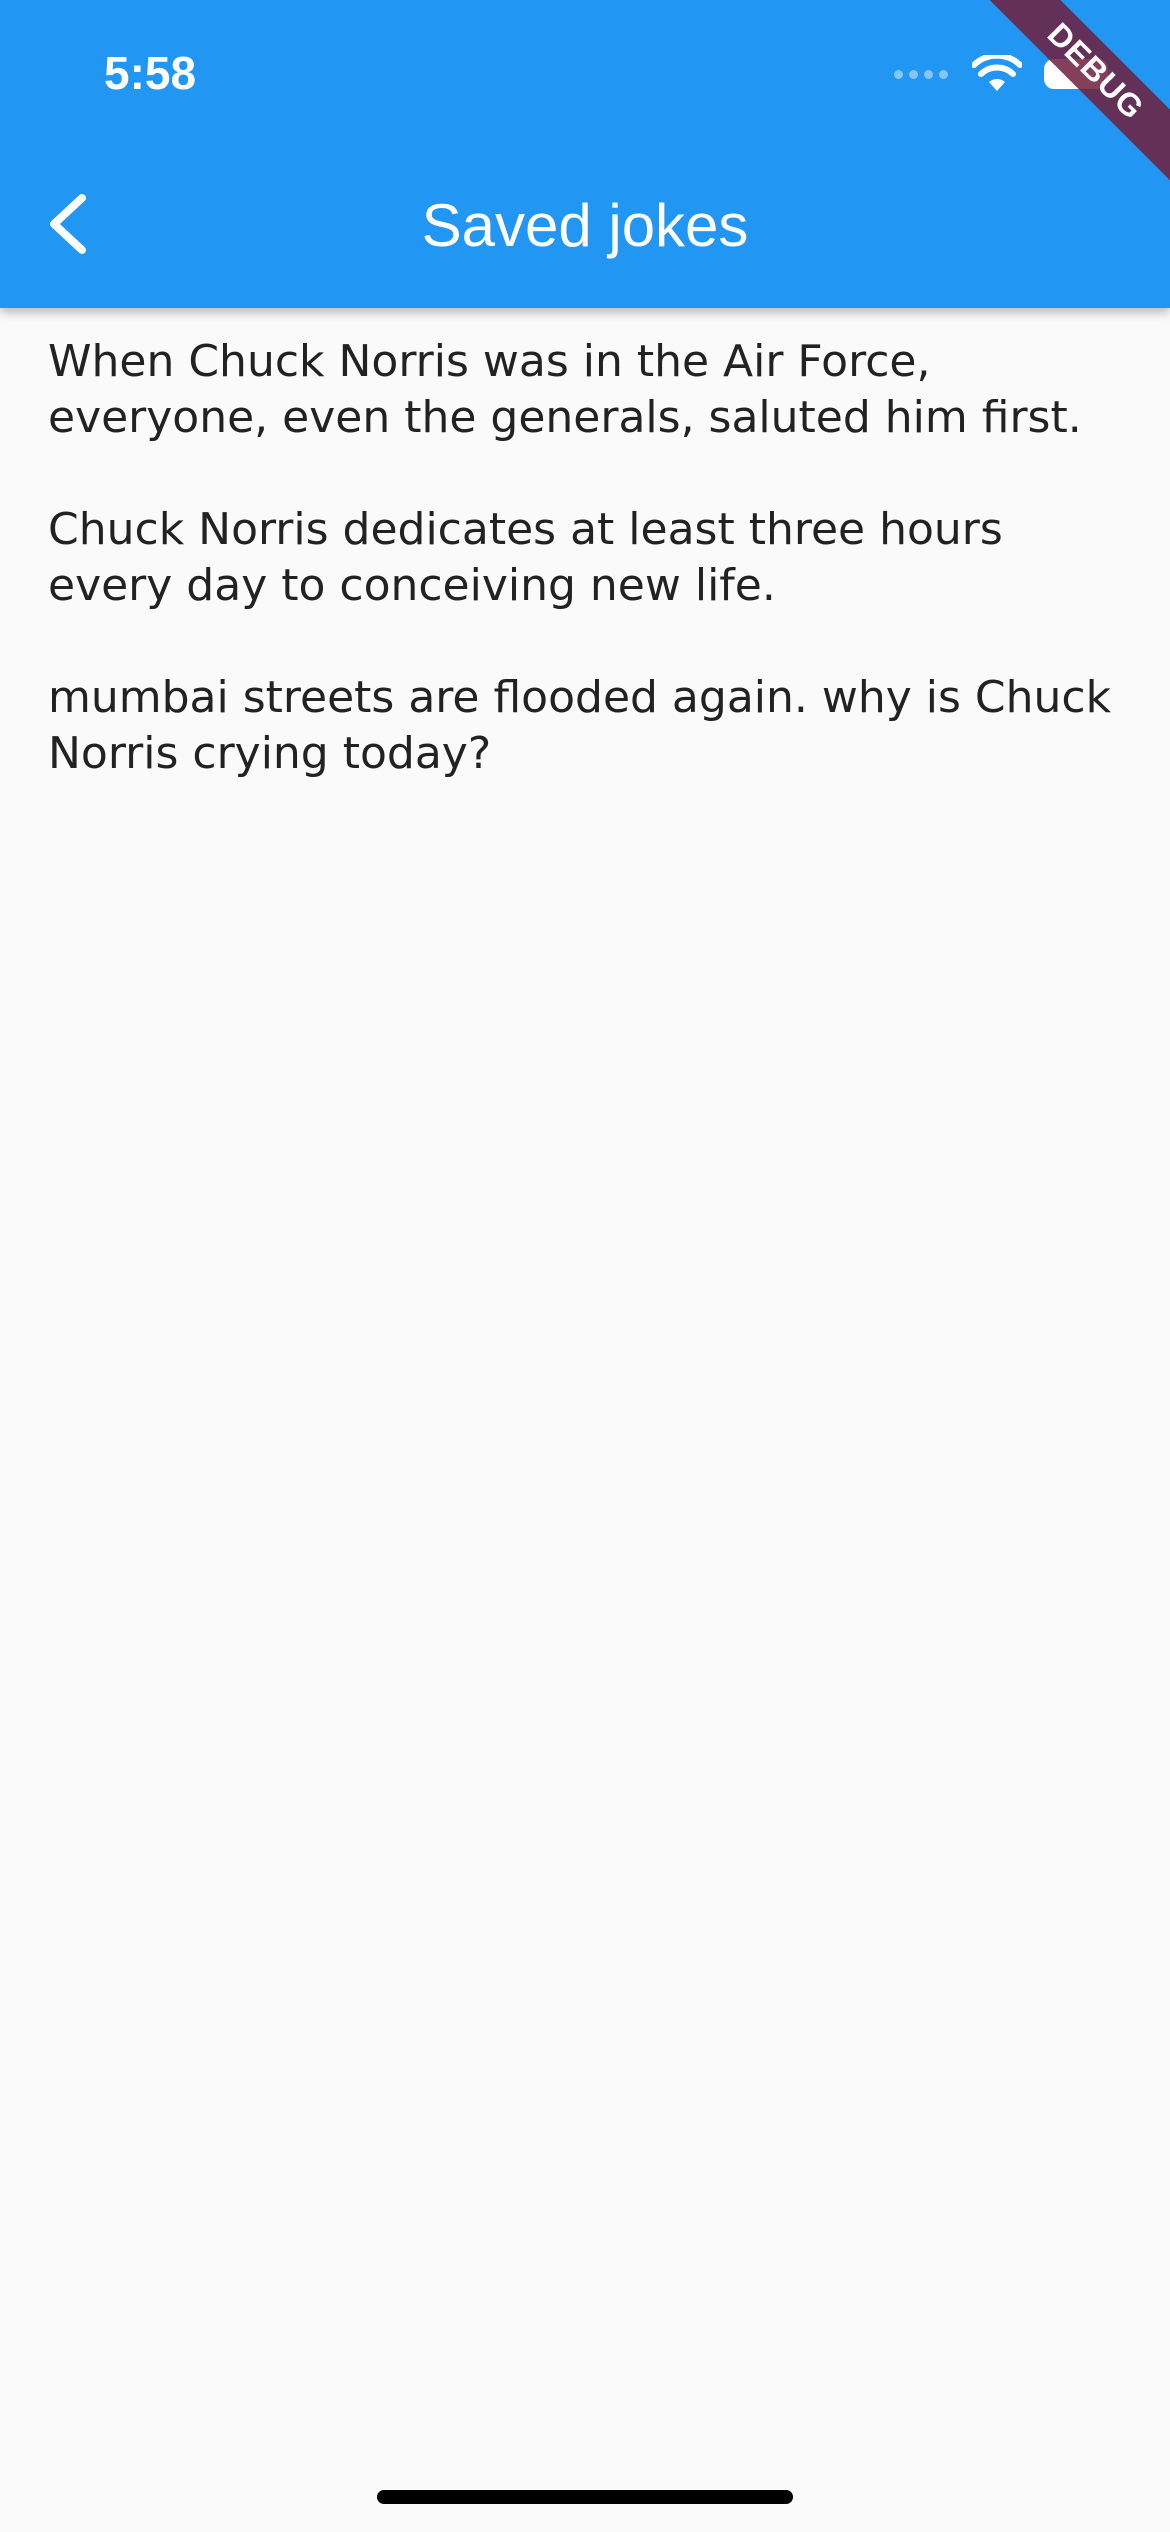 This screenshot has width=1170, height=2532. Describe the element at coordinates (585, 225) in the screenshot. I see `page-title: Saved jokes` at that location.